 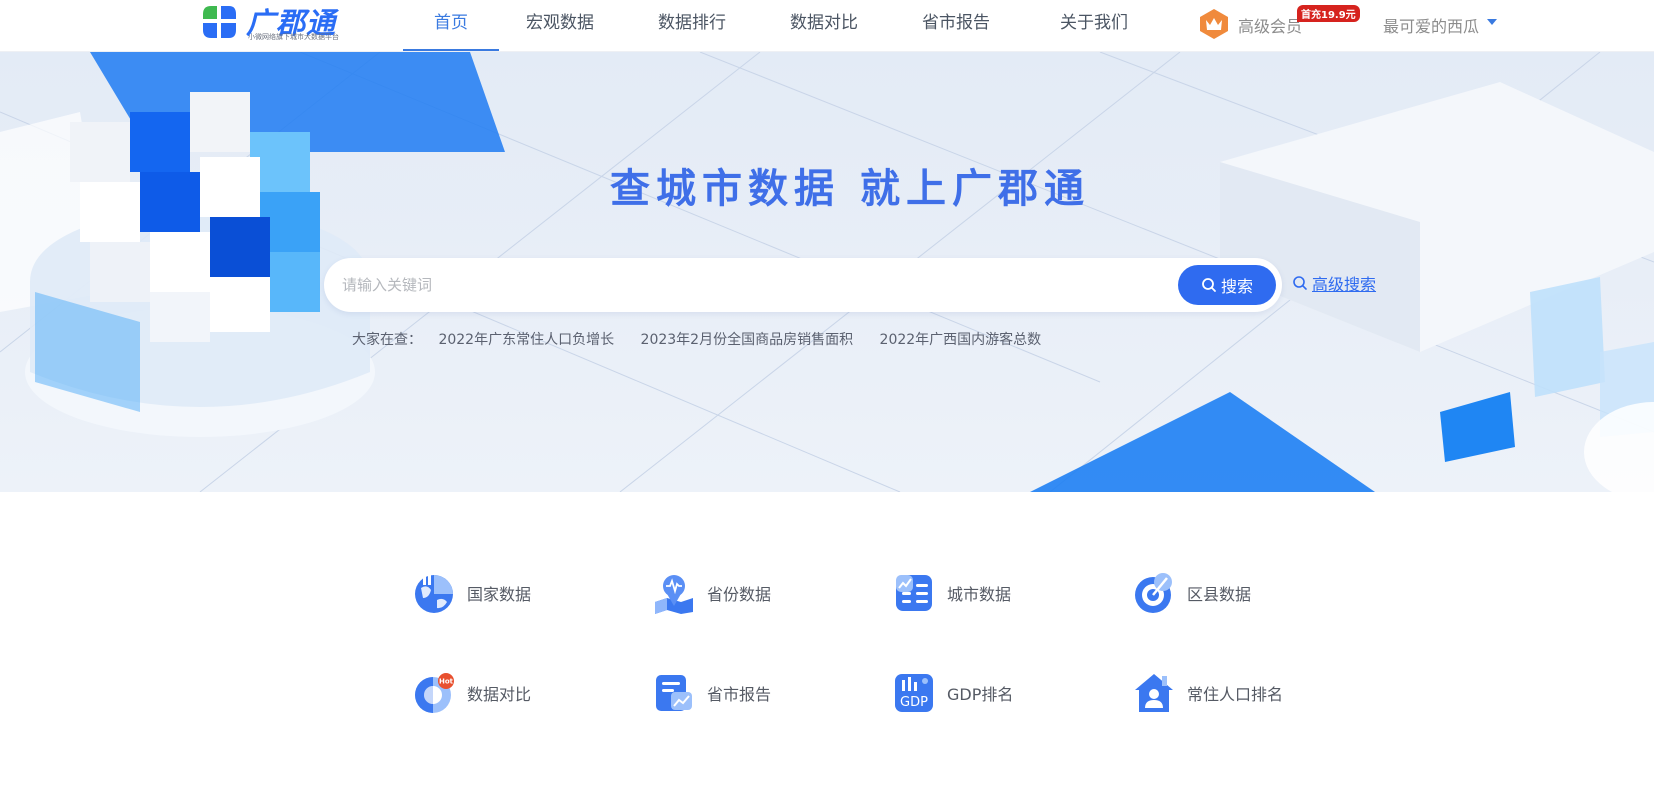 I want to click on category-label: 城市数据, so click(x=979, y=594).